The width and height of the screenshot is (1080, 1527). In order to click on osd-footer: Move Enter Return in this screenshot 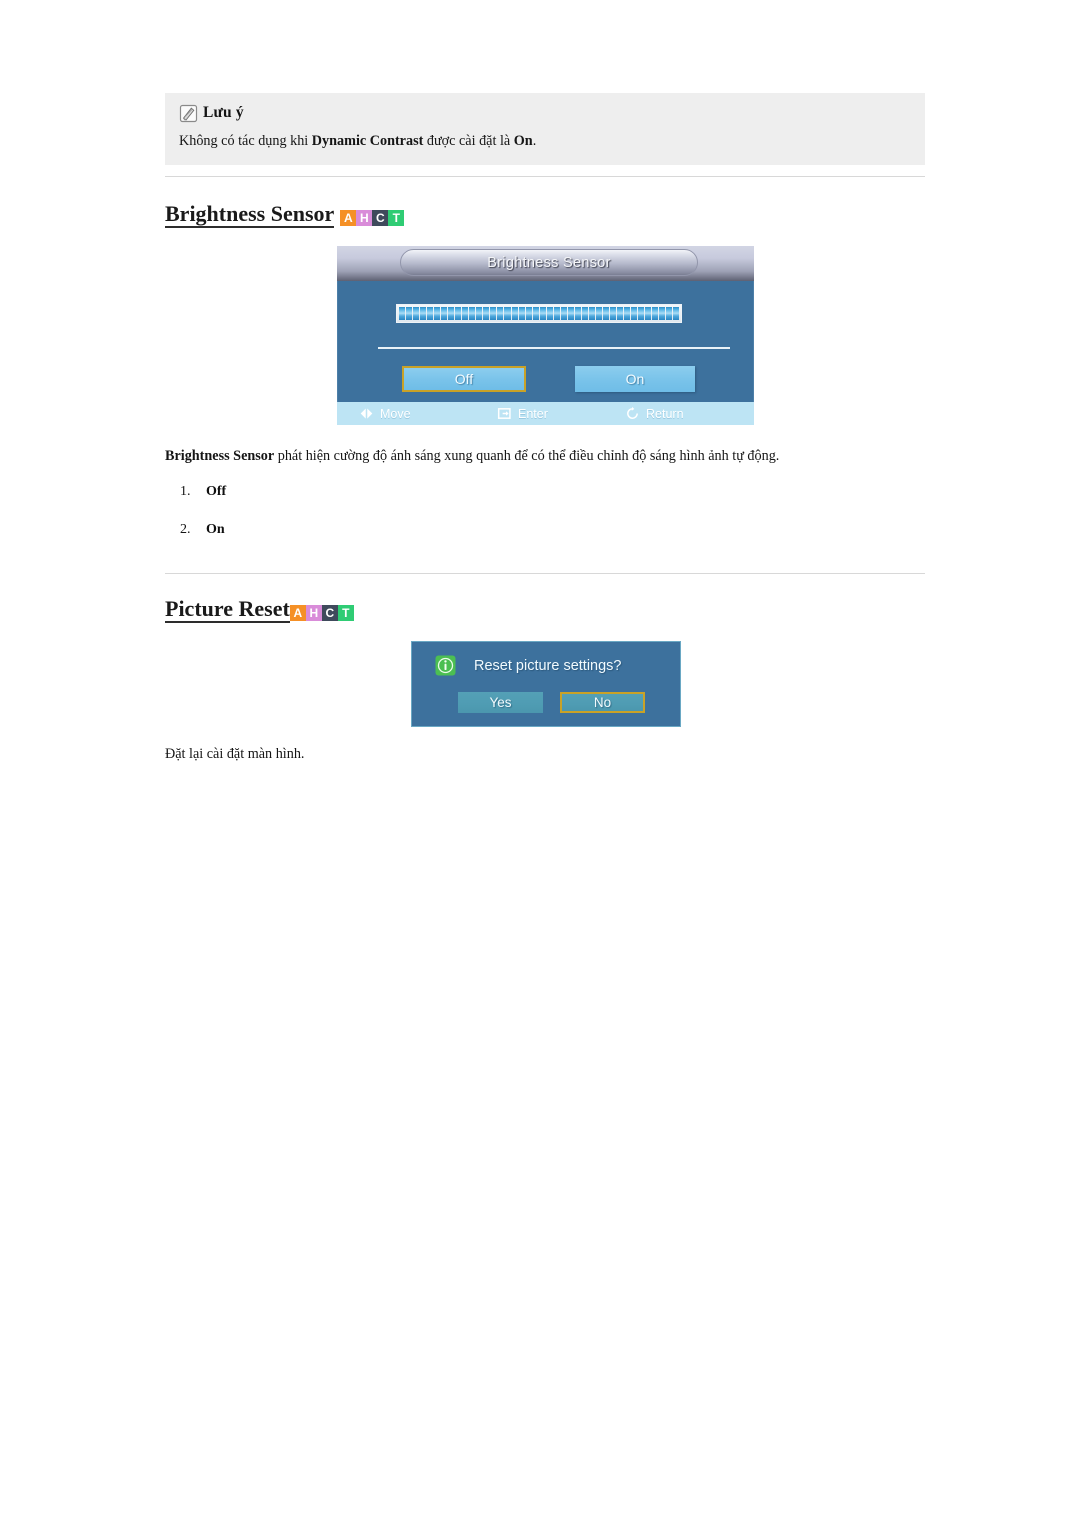, I will do `click(545, 413)`.